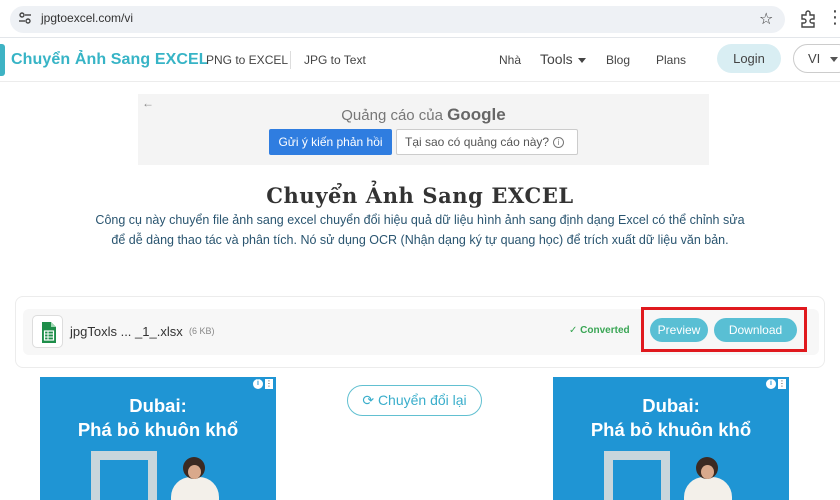  What do you see at coordinates (605, 330) in the screenshot?
I see `converted-status-label: Converted` at bounding box center [605, 330].